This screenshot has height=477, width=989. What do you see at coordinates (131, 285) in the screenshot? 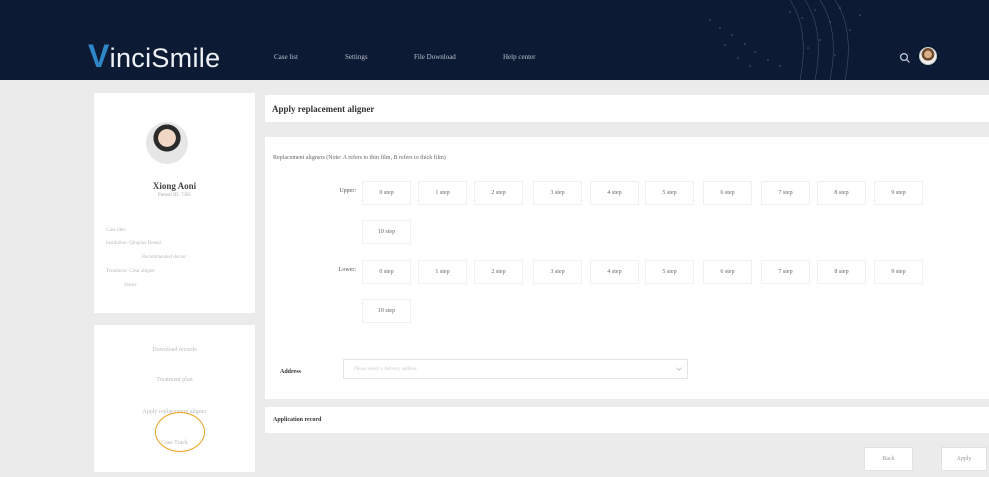
I see `patient-info-line: Status:` at bounding box center [131, 285].